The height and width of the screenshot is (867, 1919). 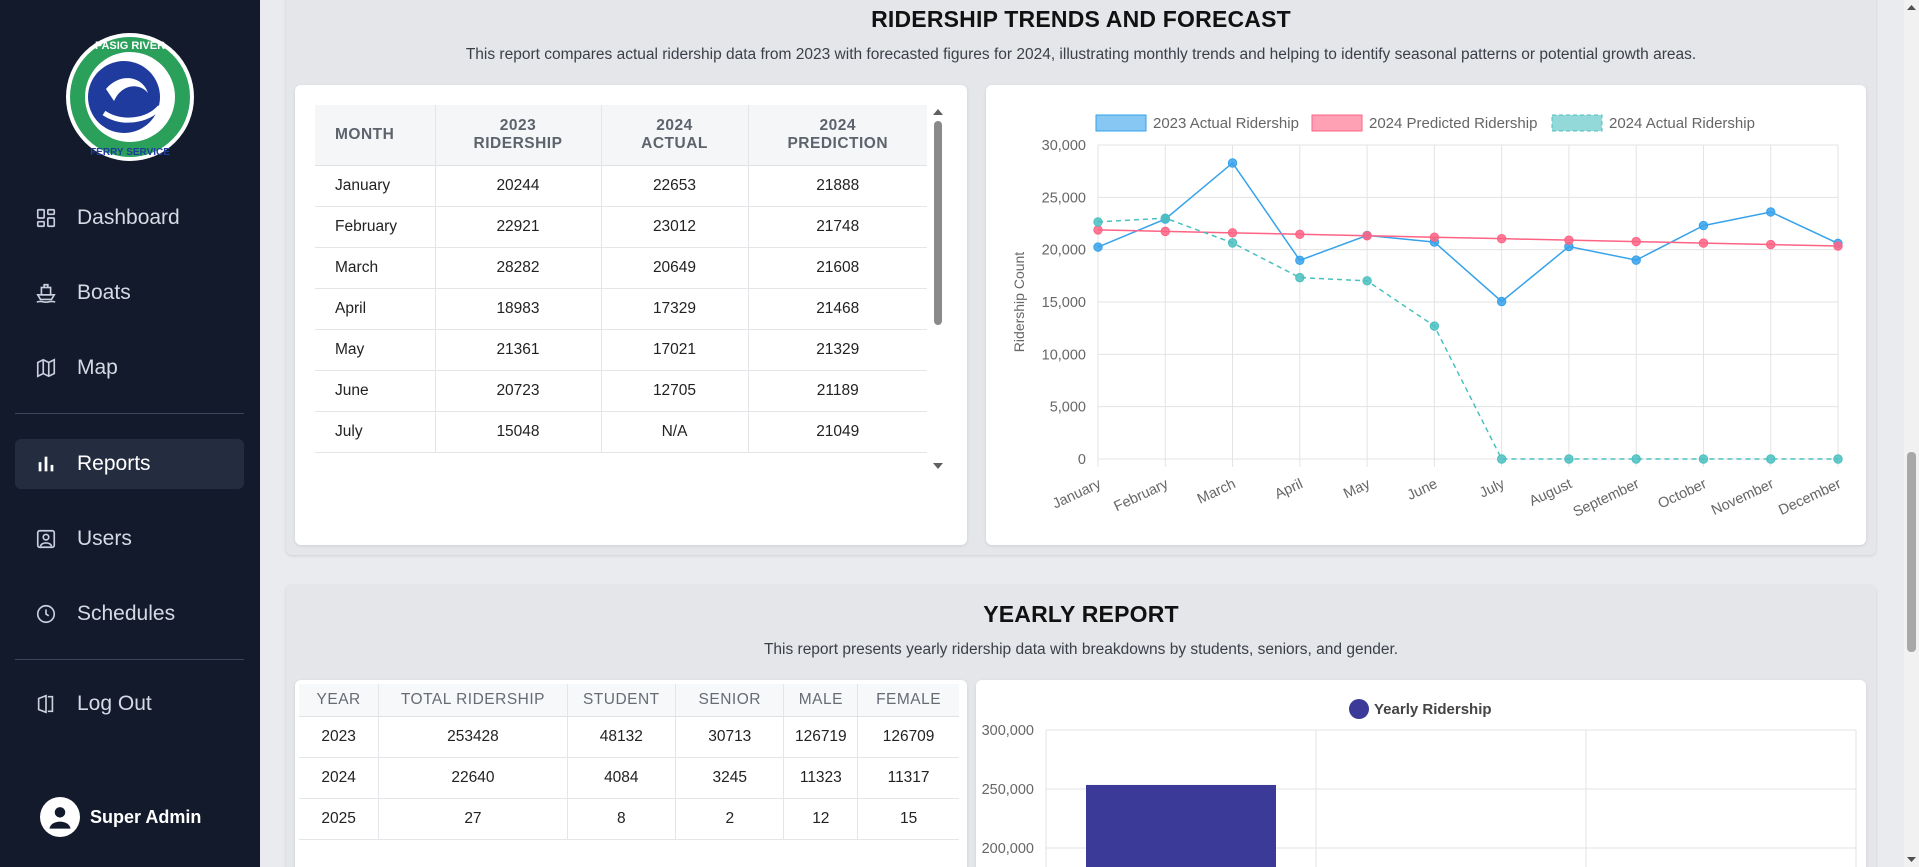 What do you see at coordinates (629, 737) in the screenshot?
I see `table-row: 2023 253428 48132 30713 126719 126709` at bounding box center [629, 737].